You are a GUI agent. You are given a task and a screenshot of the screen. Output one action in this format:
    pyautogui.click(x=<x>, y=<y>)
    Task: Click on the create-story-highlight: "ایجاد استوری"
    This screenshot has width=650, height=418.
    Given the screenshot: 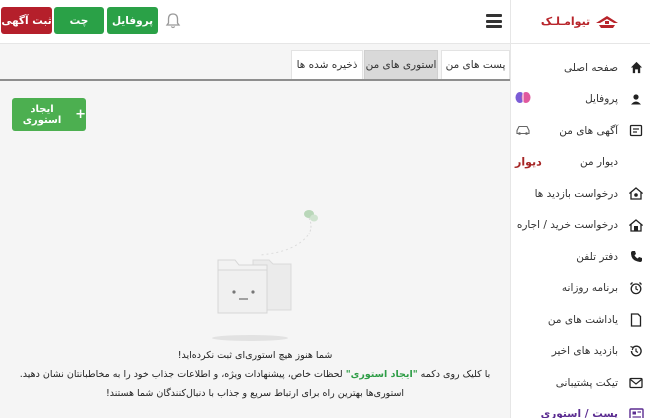 What is the action you would take?
    pyautogui.click(x=381, y=374)
    